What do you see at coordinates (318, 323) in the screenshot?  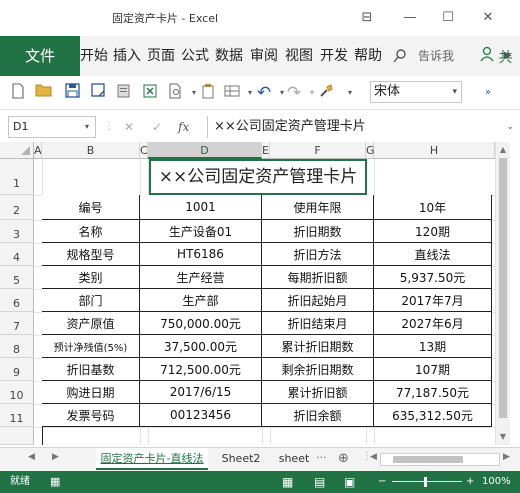 I see `label-cell: 折旧结束月` at bounding box center [318, 323].